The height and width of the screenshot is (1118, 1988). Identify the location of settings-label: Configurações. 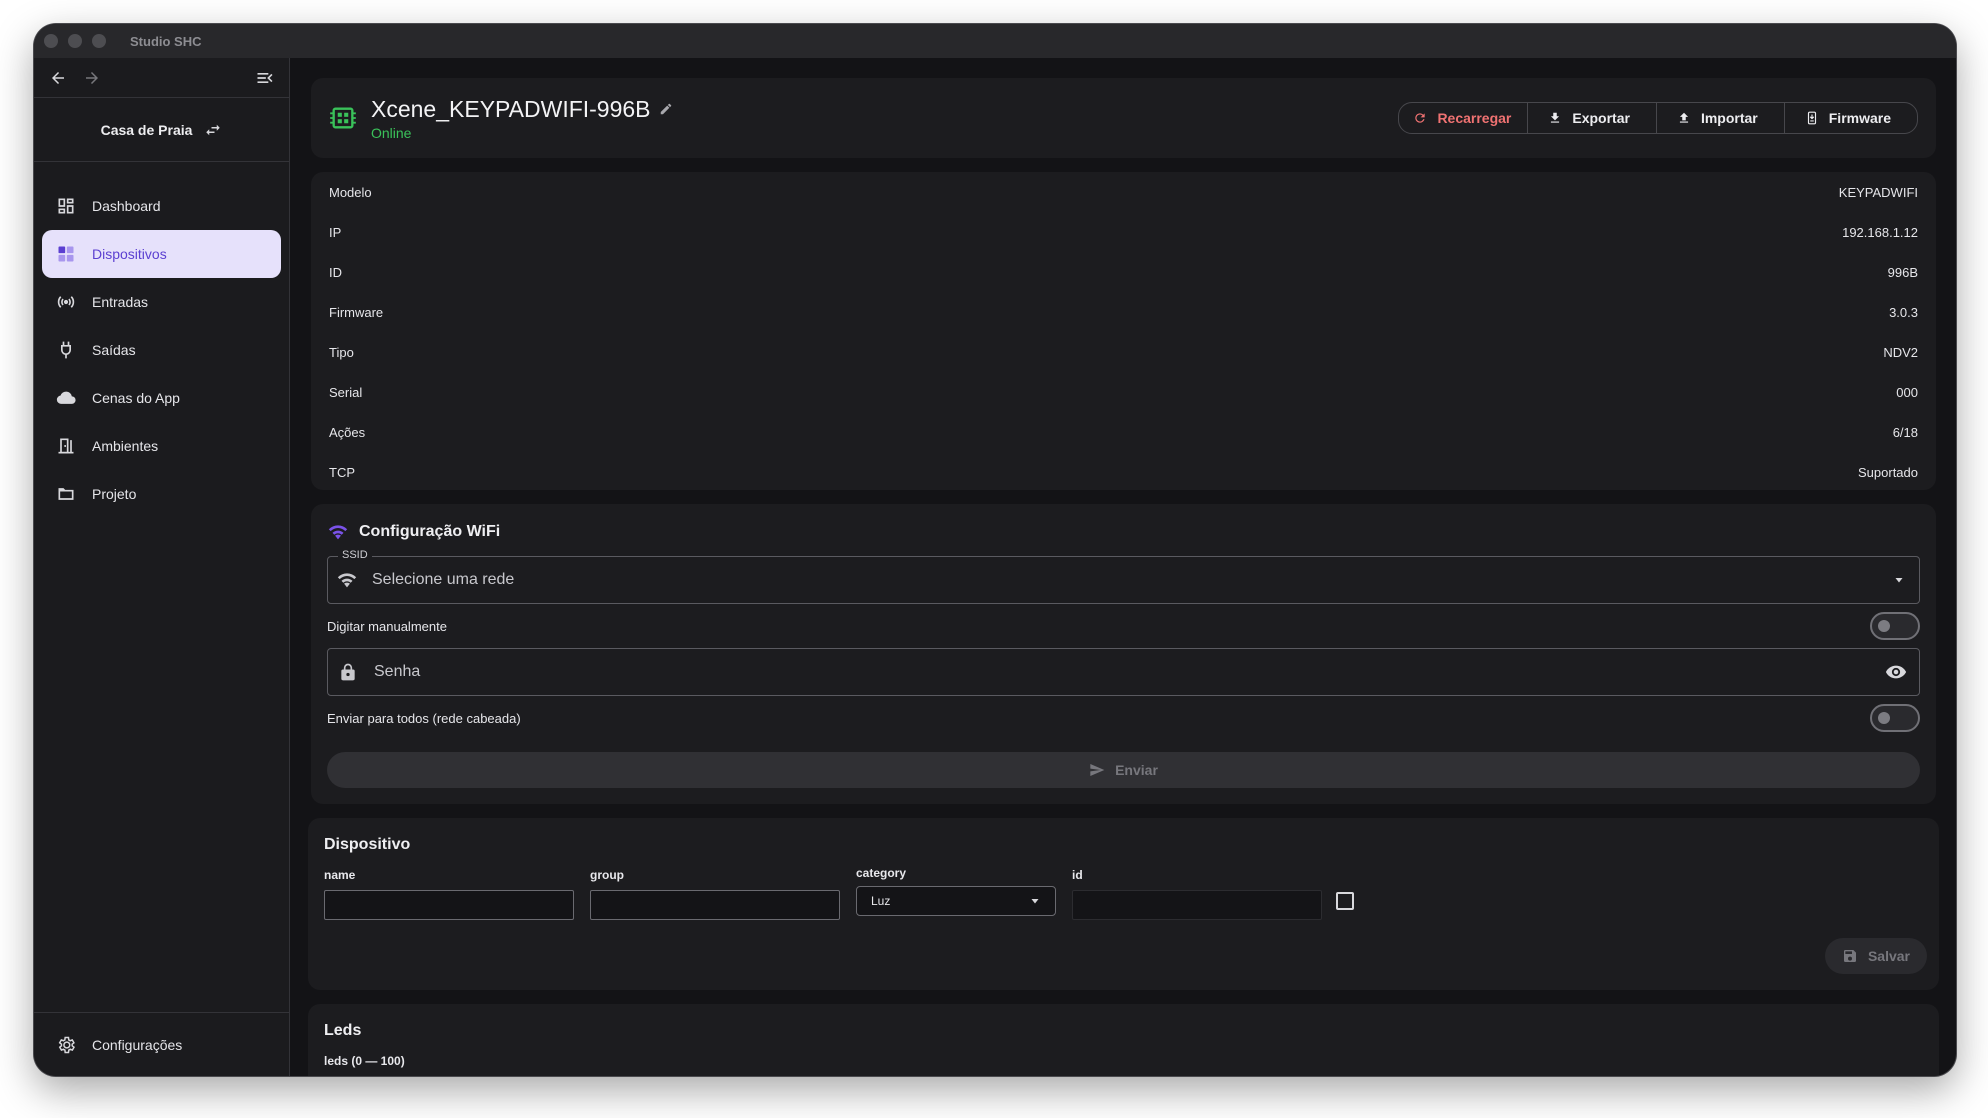
(137, 1044).